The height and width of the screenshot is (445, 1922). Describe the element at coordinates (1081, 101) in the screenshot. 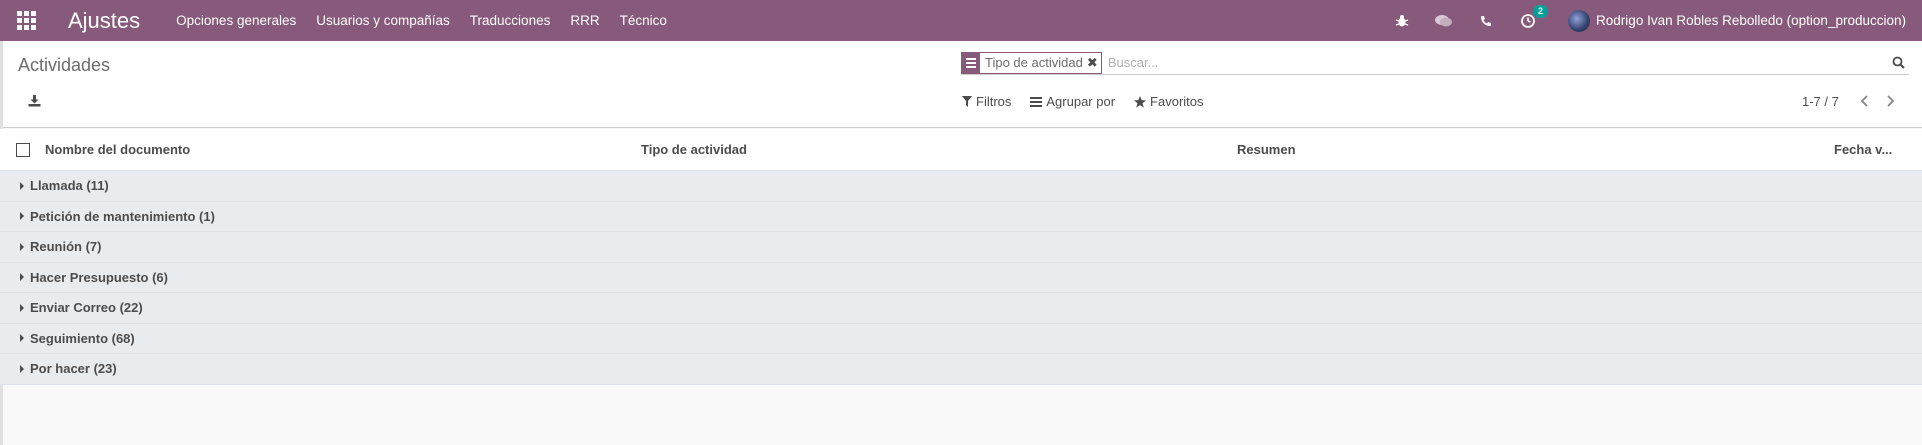

I see `group-by-label: Agrupar por` at that location.